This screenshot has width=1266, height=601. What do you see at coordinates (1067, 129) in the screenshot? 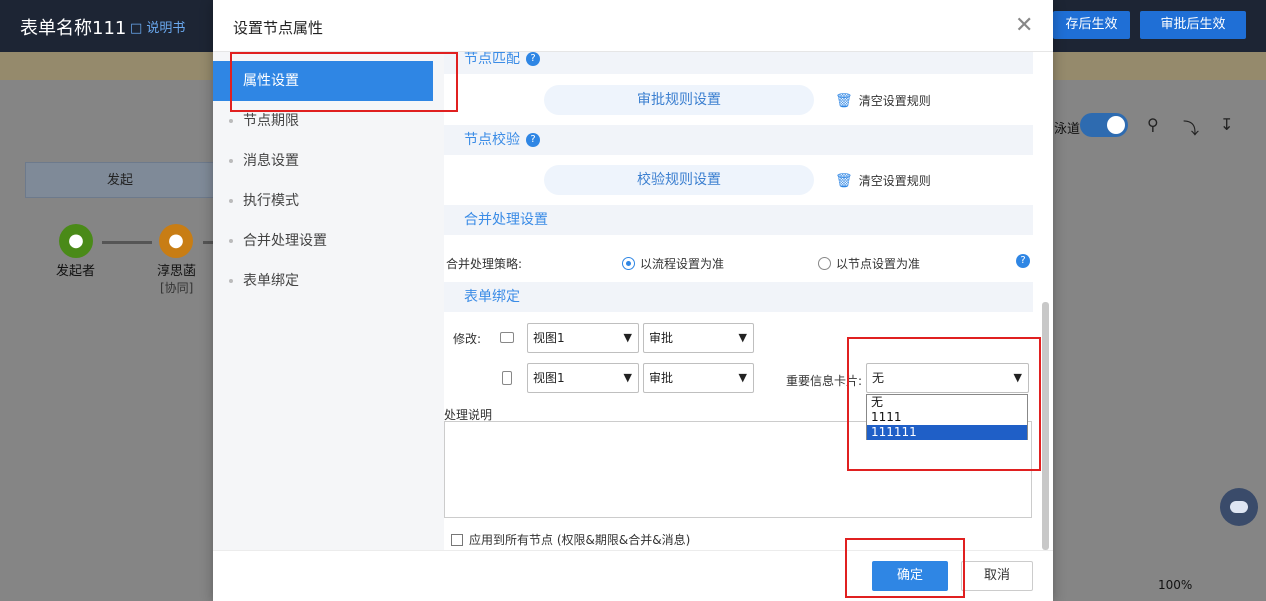
I see `swimlane-toggle-label: 泳道` at bounding box center [1067, 129].